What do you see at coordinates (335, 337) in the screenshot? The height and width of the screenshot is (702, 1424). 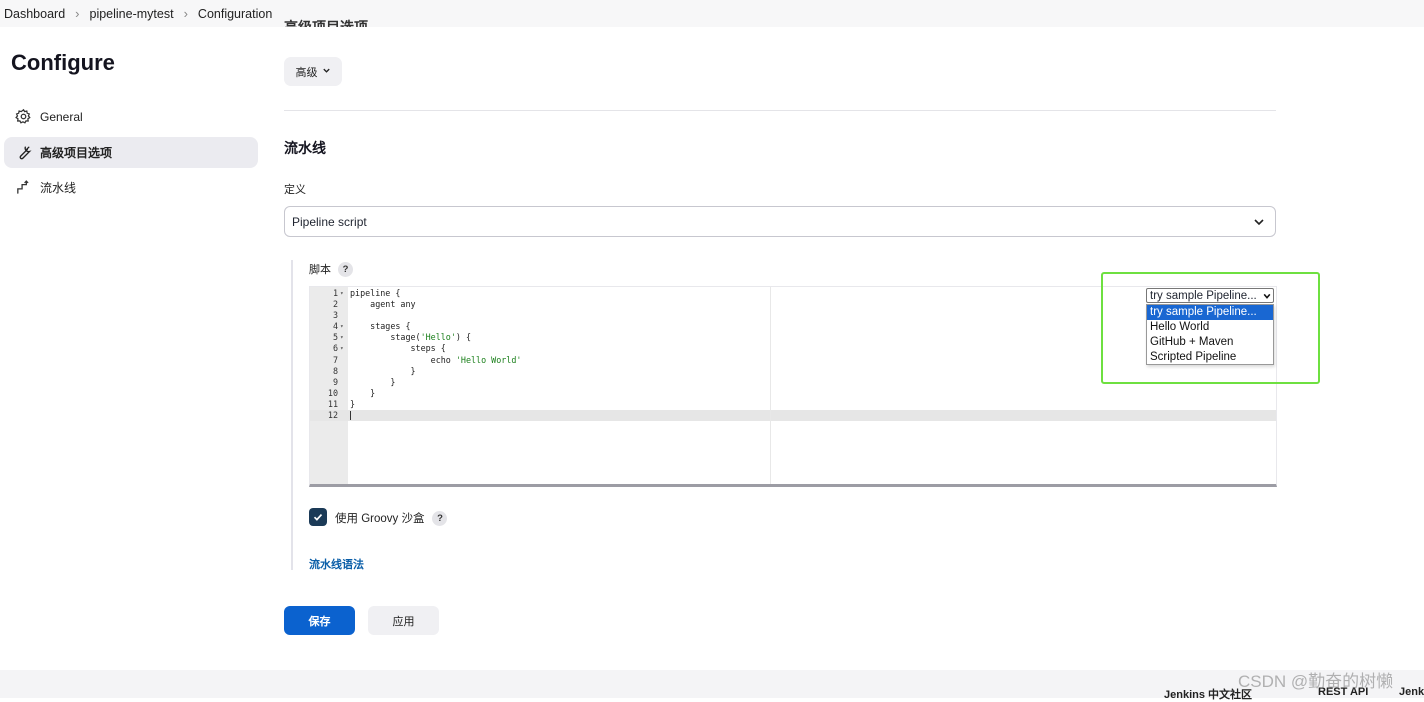 I see `line-number: 5` at bounding box center [335, 337].